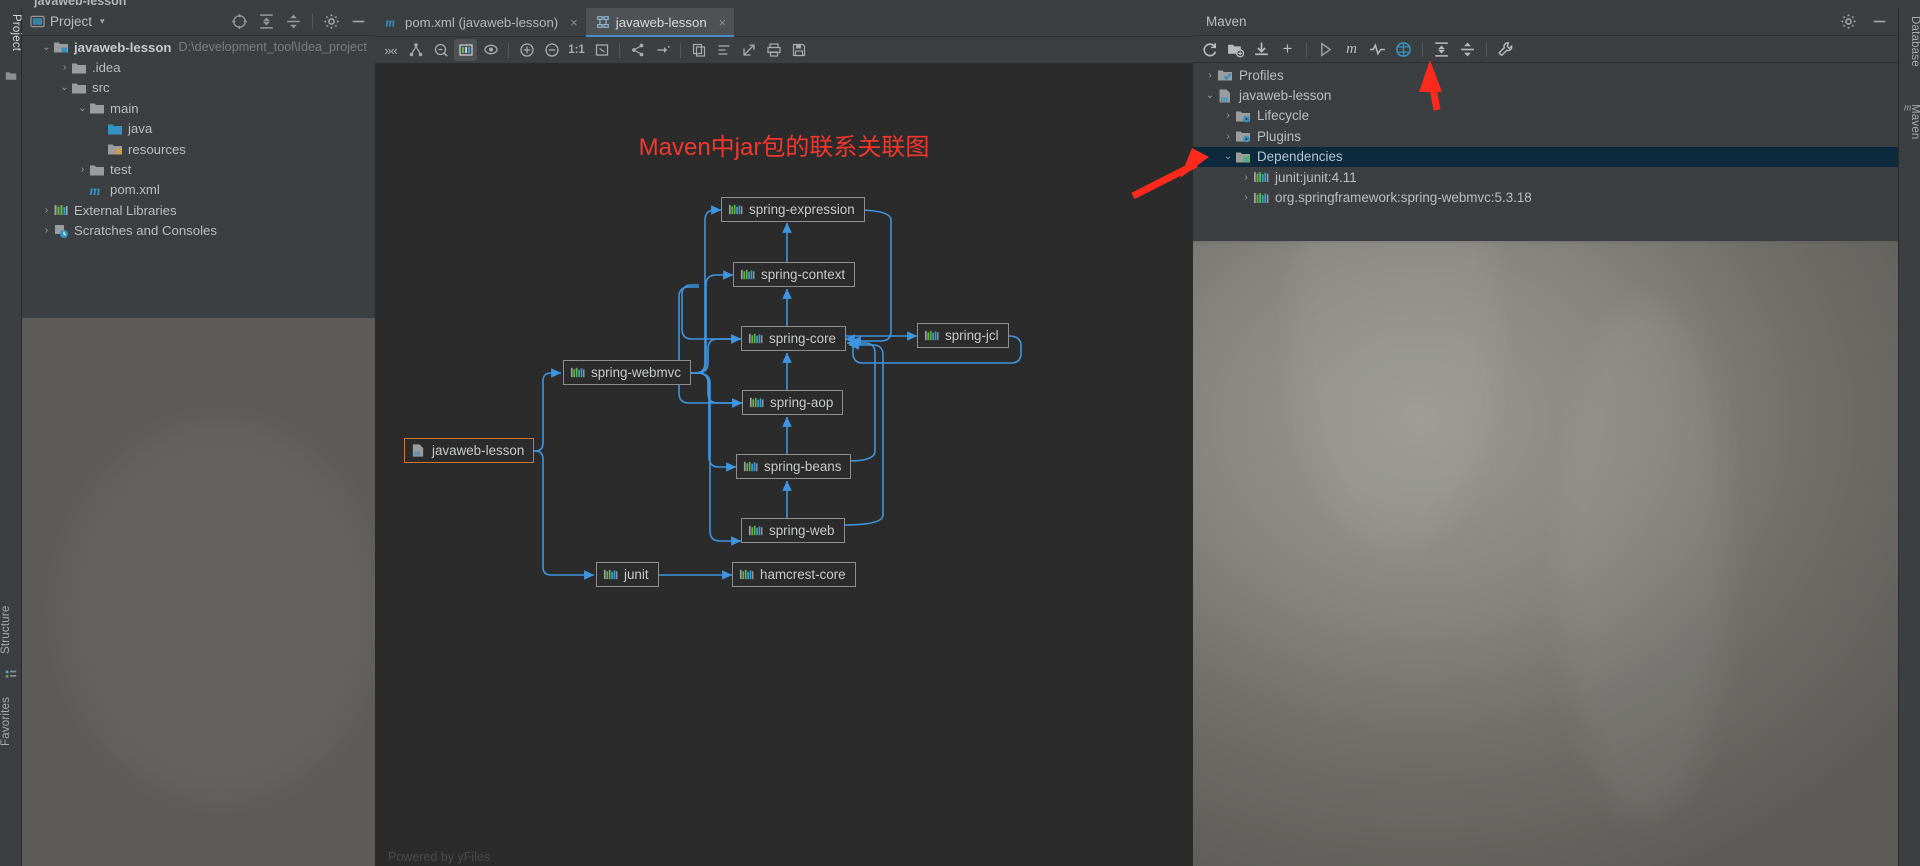  Describe the element at coordinates (1226, 21) in the screenshot. I see `maven-panel-title: Maven` at that location.